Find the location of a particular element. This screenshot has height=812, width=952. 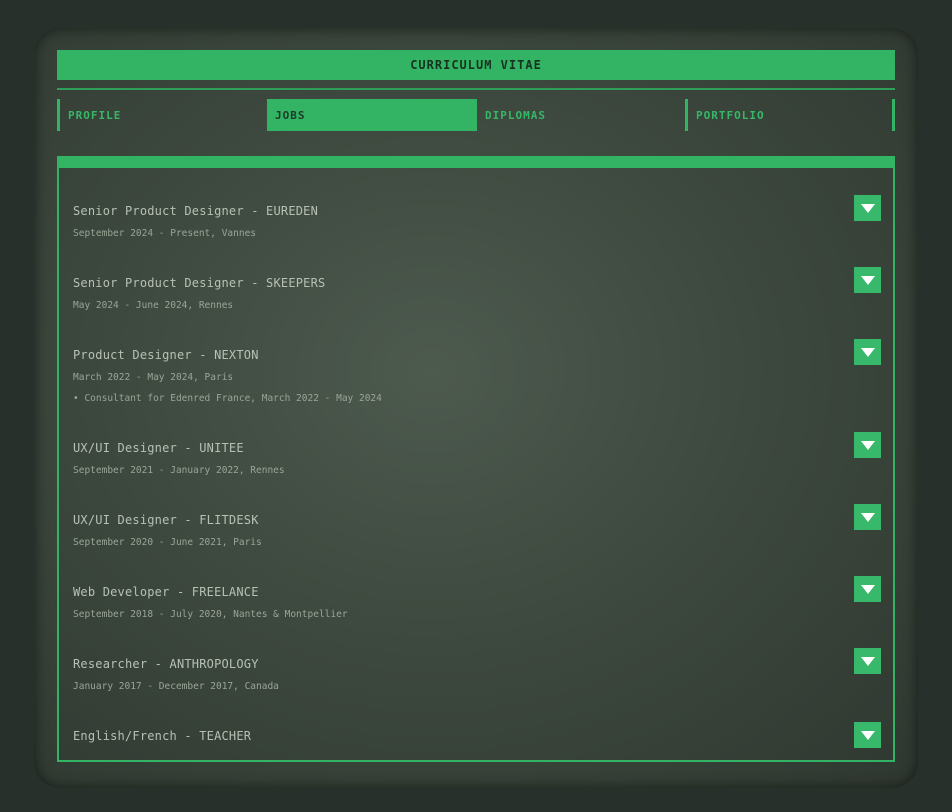

tab-profile: PROFILE is located at coordinates (162, 115).